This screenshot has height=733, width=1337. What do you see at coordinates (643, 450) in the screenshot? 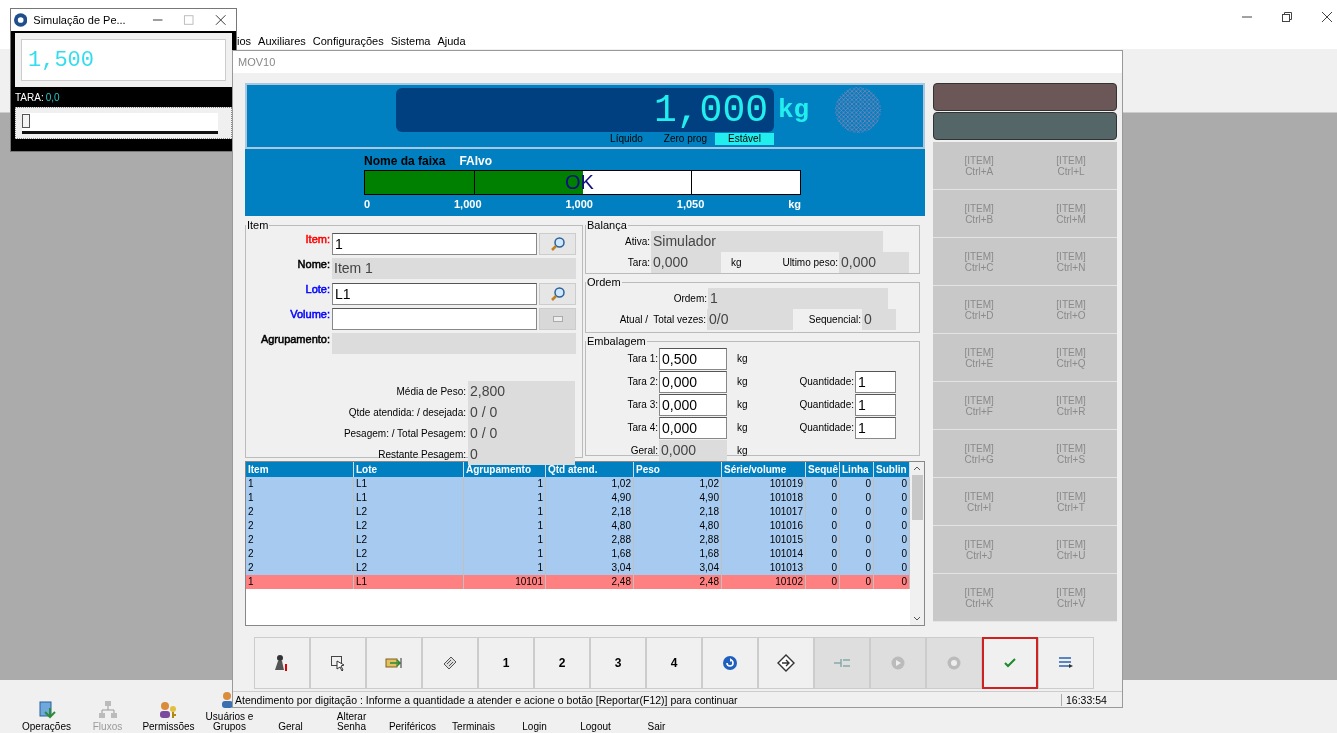
I see `field-label: Geral:` at bounding box center [643, 450].